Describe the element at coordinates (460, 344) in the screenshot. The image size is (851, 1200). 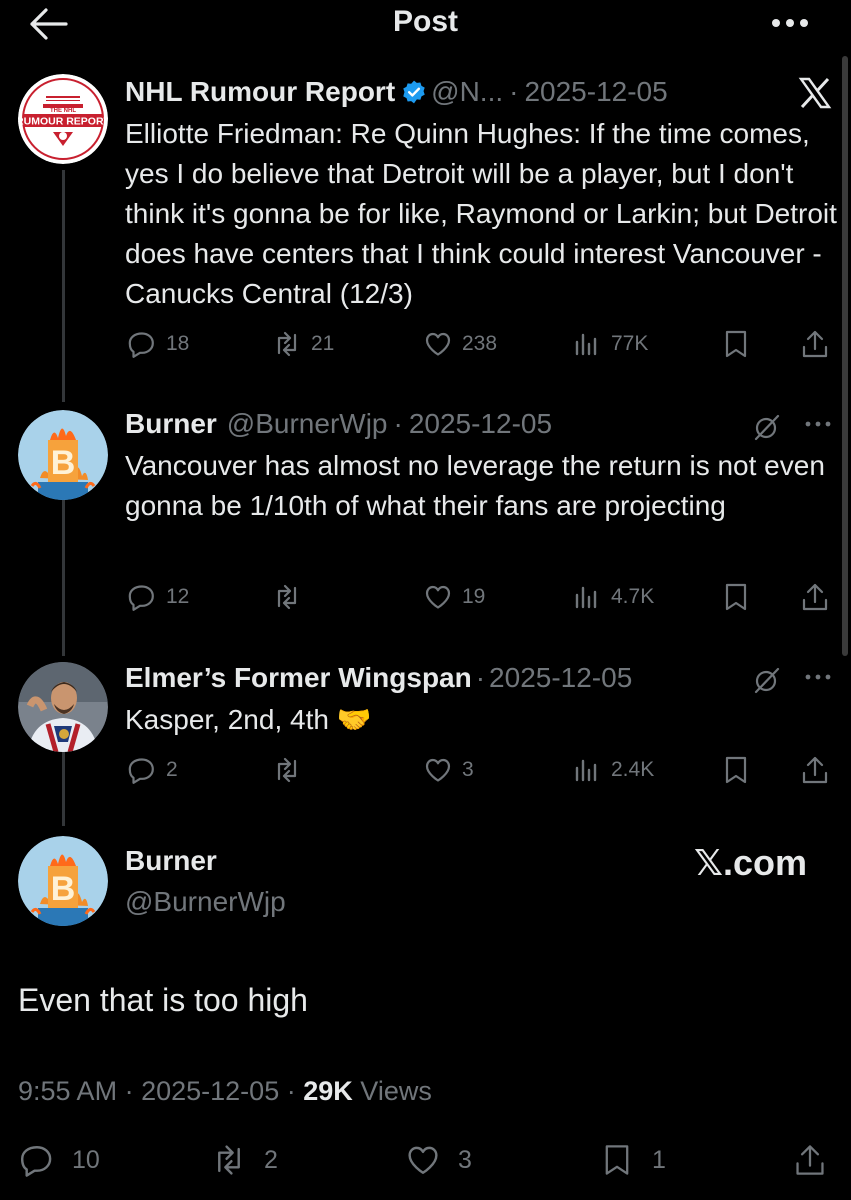
I see `like-button: 238` at that location.